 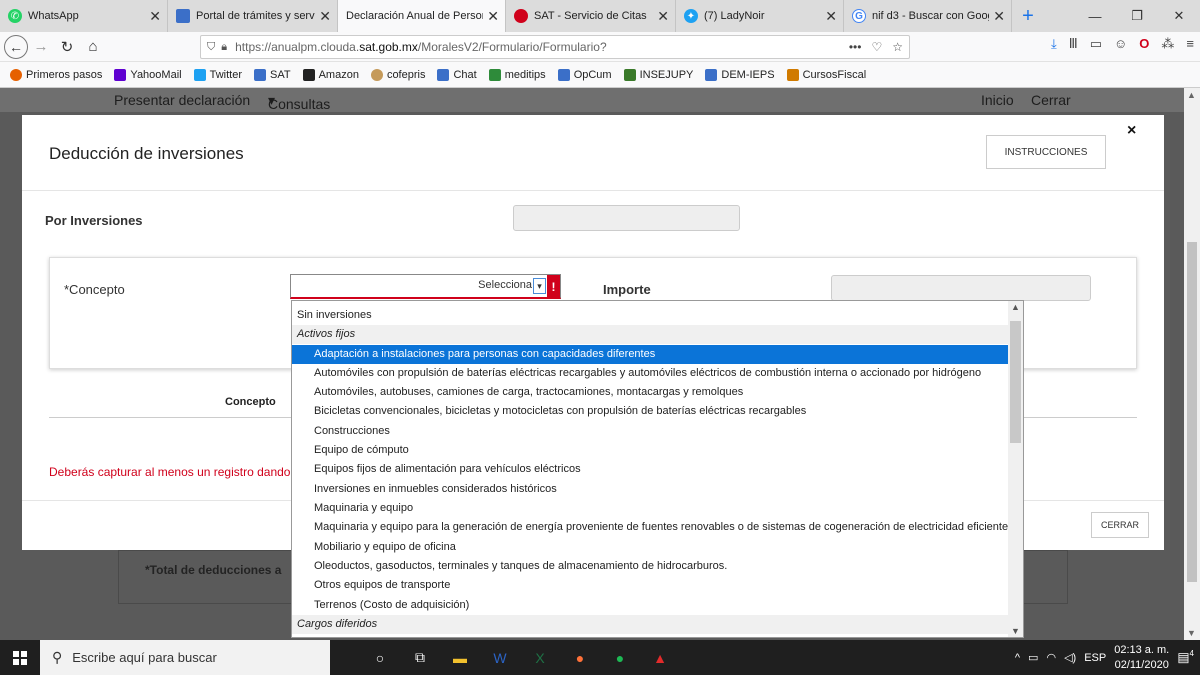 What do you see at coordinates (658, 74) in the screenshot?
I see `bookmark-insejupy: INSEJUPY` at bounding box center [658, 74].